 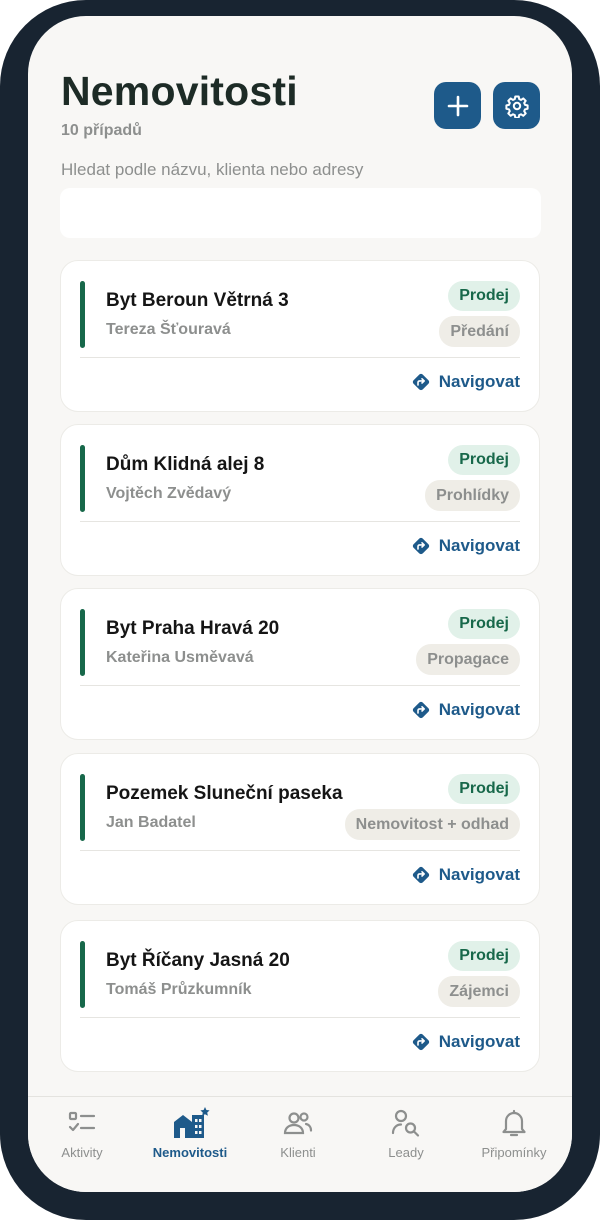 What do you see at coordinates (514, 1123) in the screenshot?
I see `bell-icon` at bounding box center [514, 1123].